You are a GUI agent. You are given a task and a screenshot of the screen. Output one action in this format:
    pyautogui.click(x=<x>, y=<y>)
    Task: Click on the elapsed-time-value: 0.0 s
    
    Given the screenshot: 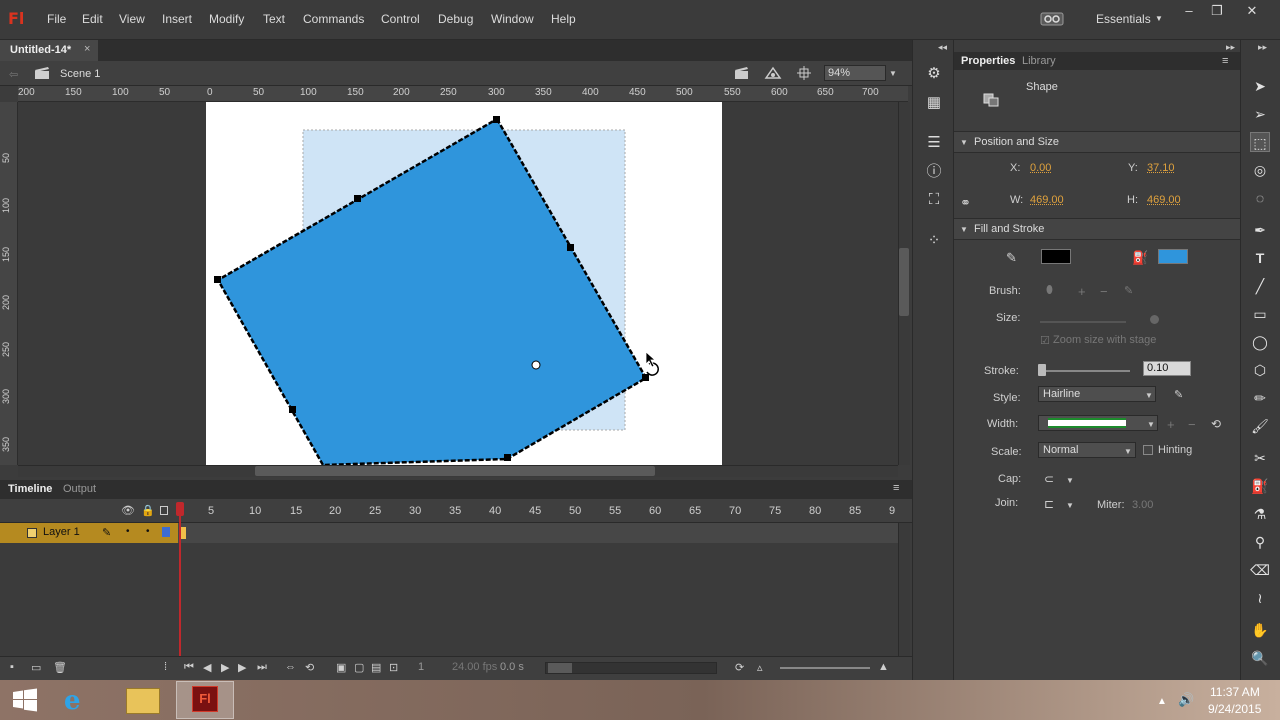 What is the action you would take?
    pyautogui.click(x=512, y=667)
    